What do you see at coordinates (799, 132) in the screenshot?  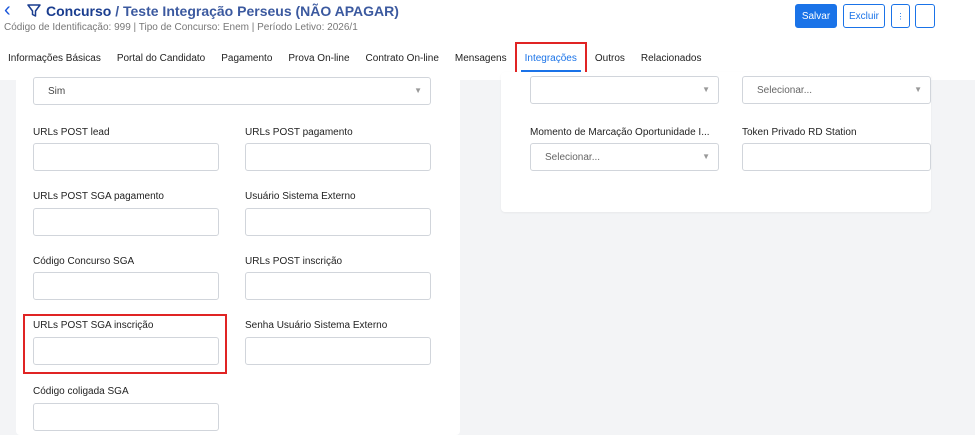 I see `token-rd-station-label: Token Privado RD Station` at bounding box center [799, 132].